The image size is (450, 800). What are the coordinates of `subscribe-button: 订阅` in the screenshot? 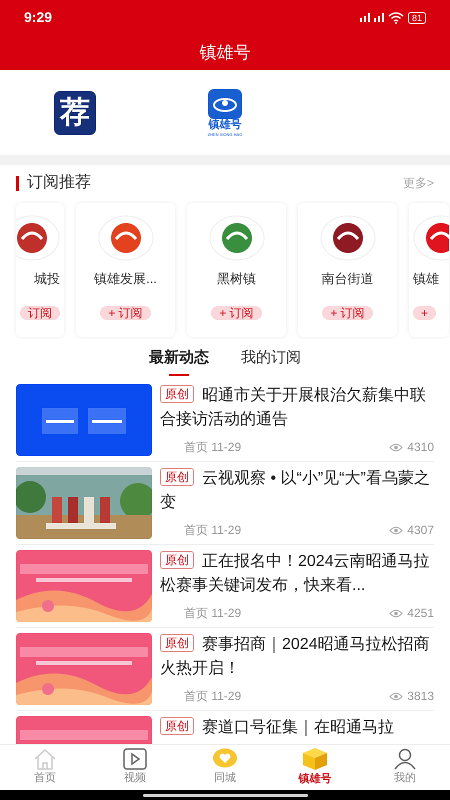 It's located at (40, 313).